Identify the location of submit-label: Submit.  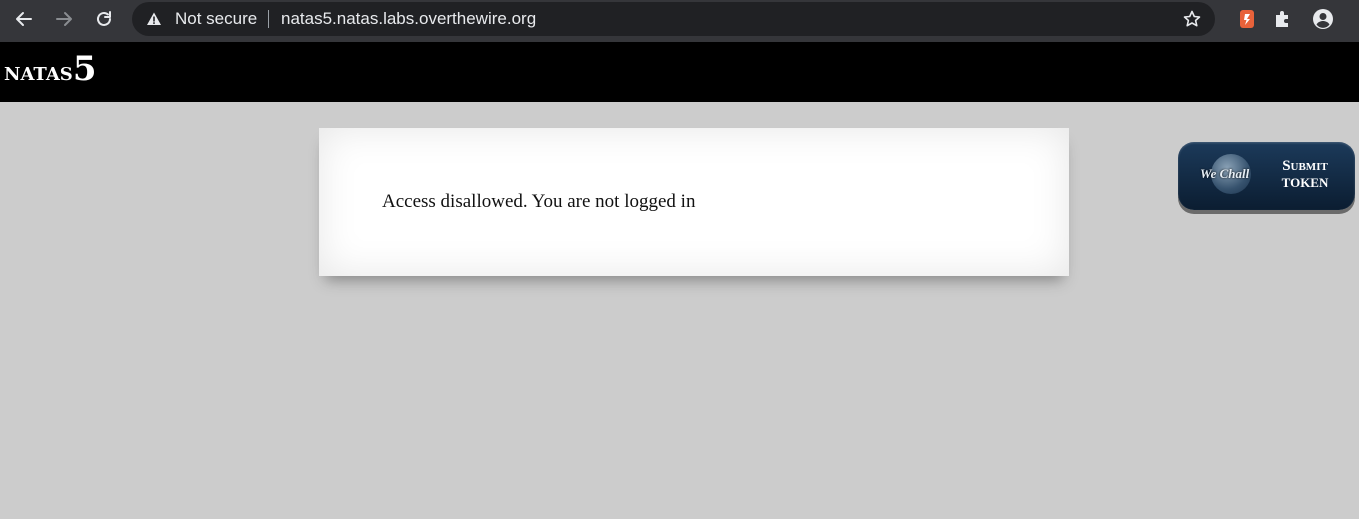
(1305, 166).